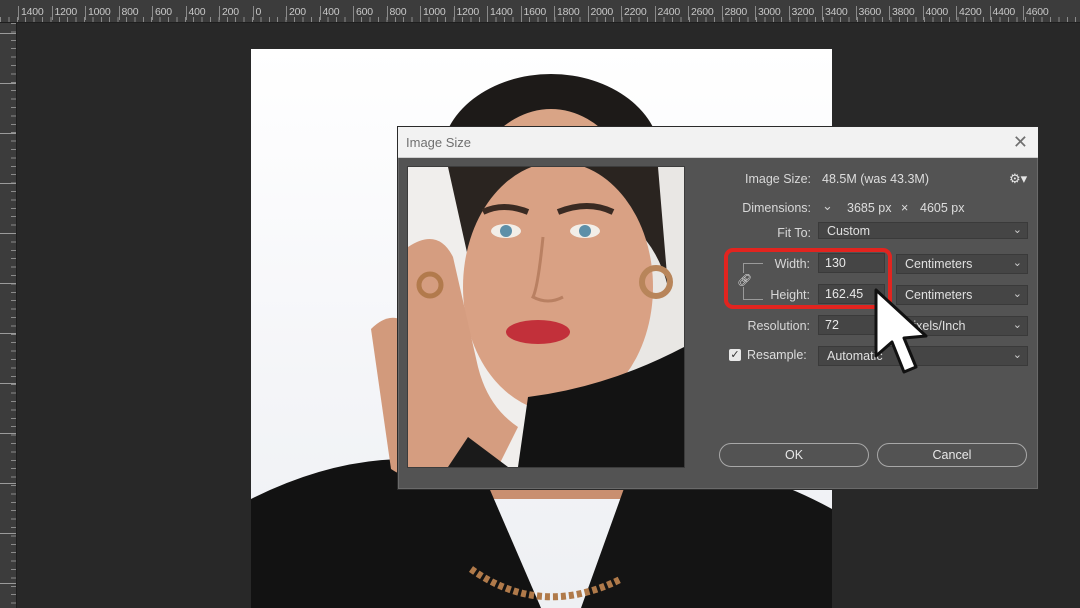  I want to click on dimensions-label: Dimensions:, so click(776, 208).